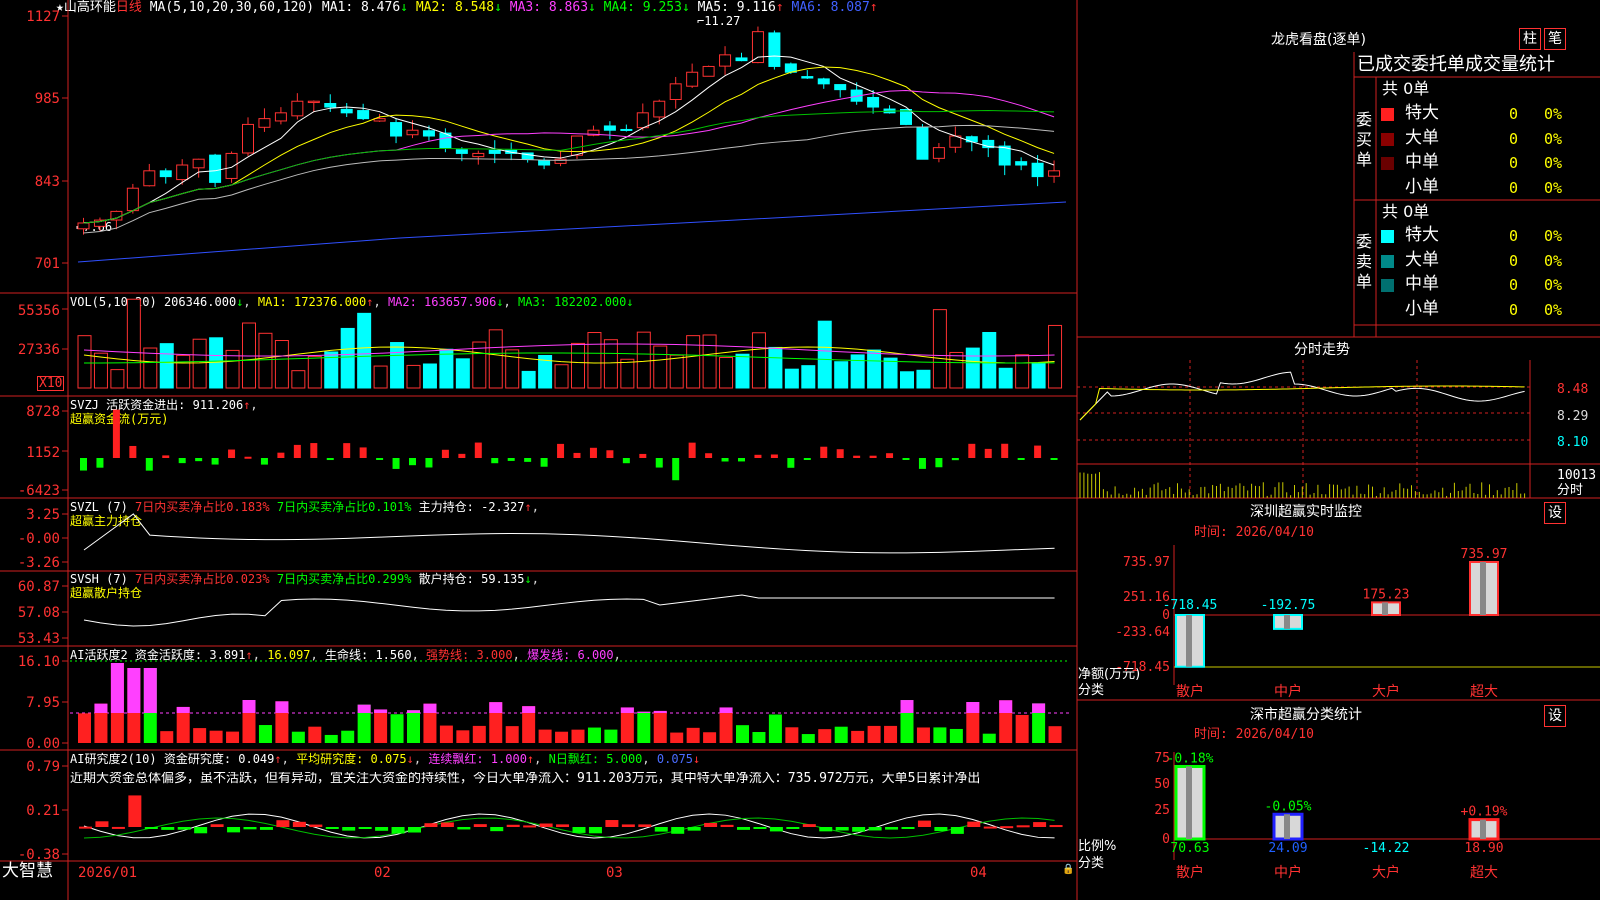 Image resolution: width=1600 pixels, height=900 pixels. What do you see at coordinates (1577, 475) in the screenshot?
I see `intraday-vol-tick: 10013` at bounding box center [1577, 475].